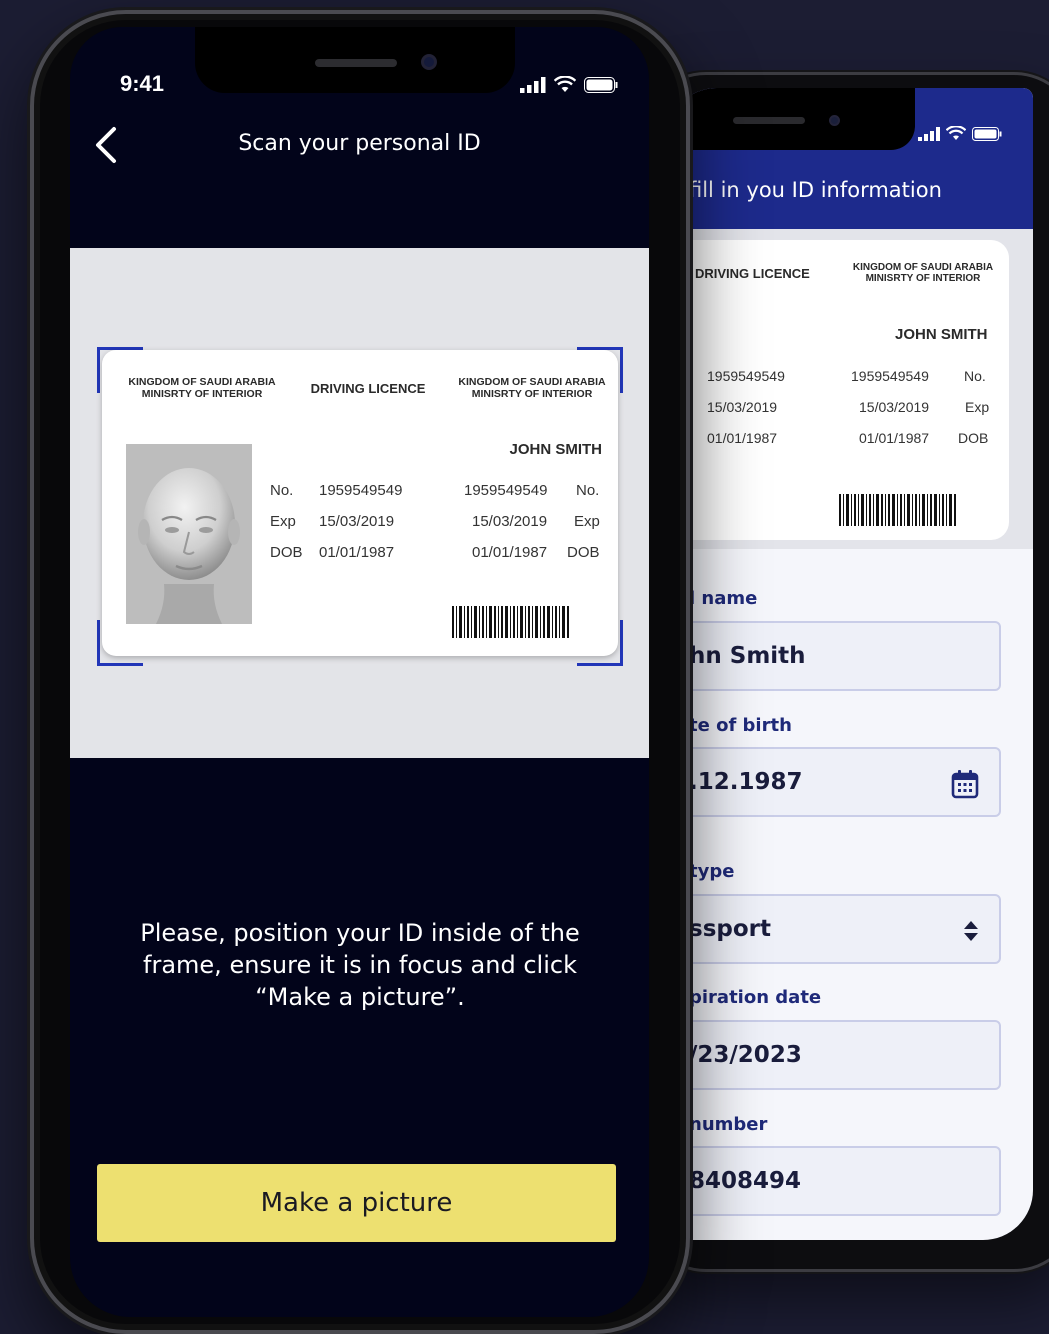 The image size is (1049, 1334). Describe the element at coordinates (834, 929) in the screenshot. I see `doc-type-select: ssport` at that location.